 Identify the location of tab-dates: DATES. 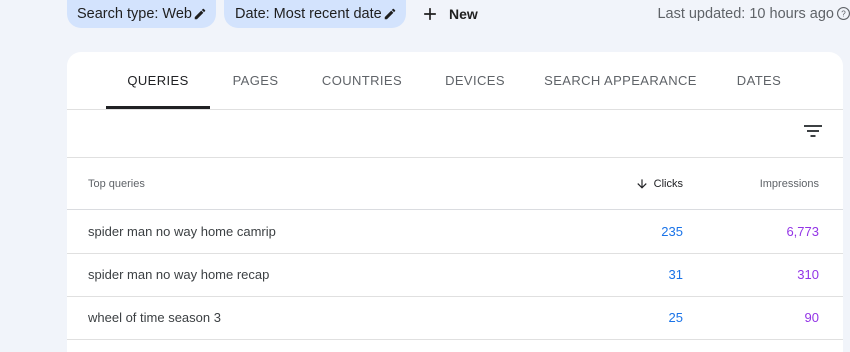
(759, 80).